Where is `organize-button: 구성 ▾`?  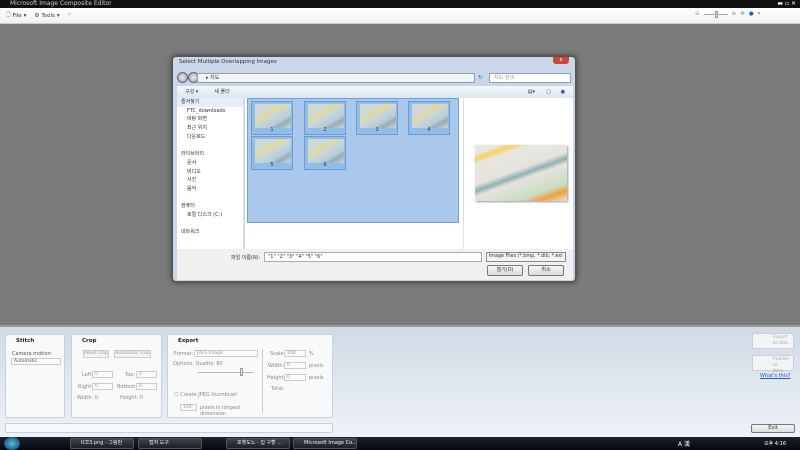
organize-button: 구성 ▾ is located at coordinates (191, 92).